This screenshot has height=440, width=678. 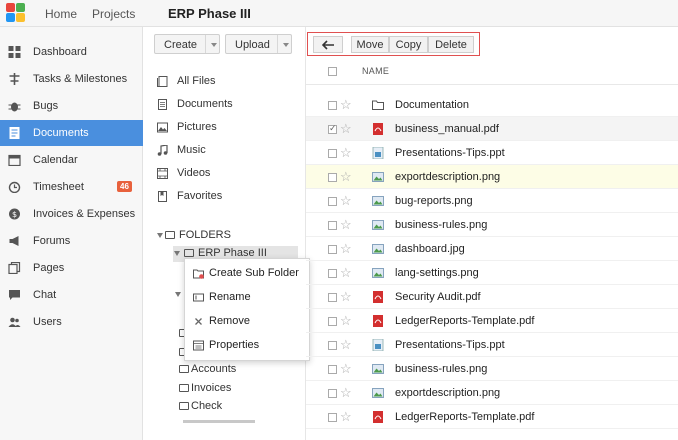 I want to click on sidebar-item-dashboard: Dashboard, so click(x=71, y=52).